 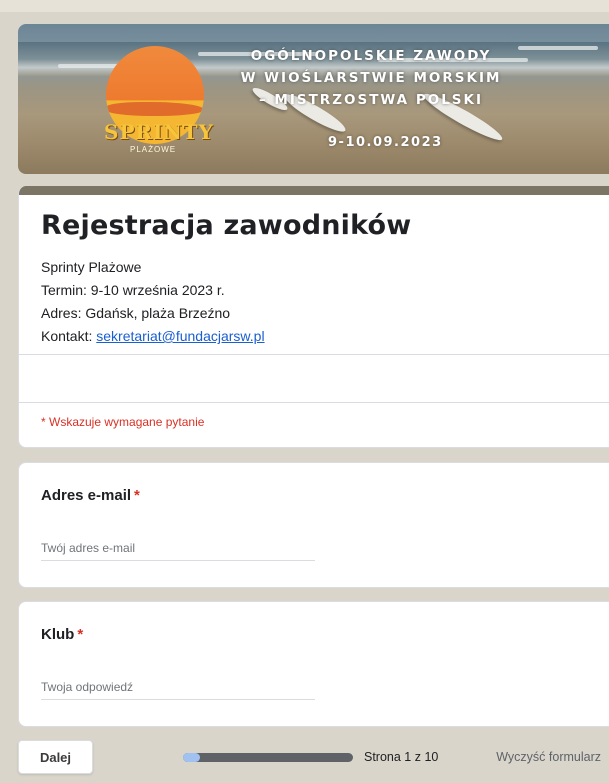 What do you see at coordinates (371, 100) in the screenshot?
I see `banner-title-line: – MISTRZOSTWA POLSKI` at bounding box center [371, 100].